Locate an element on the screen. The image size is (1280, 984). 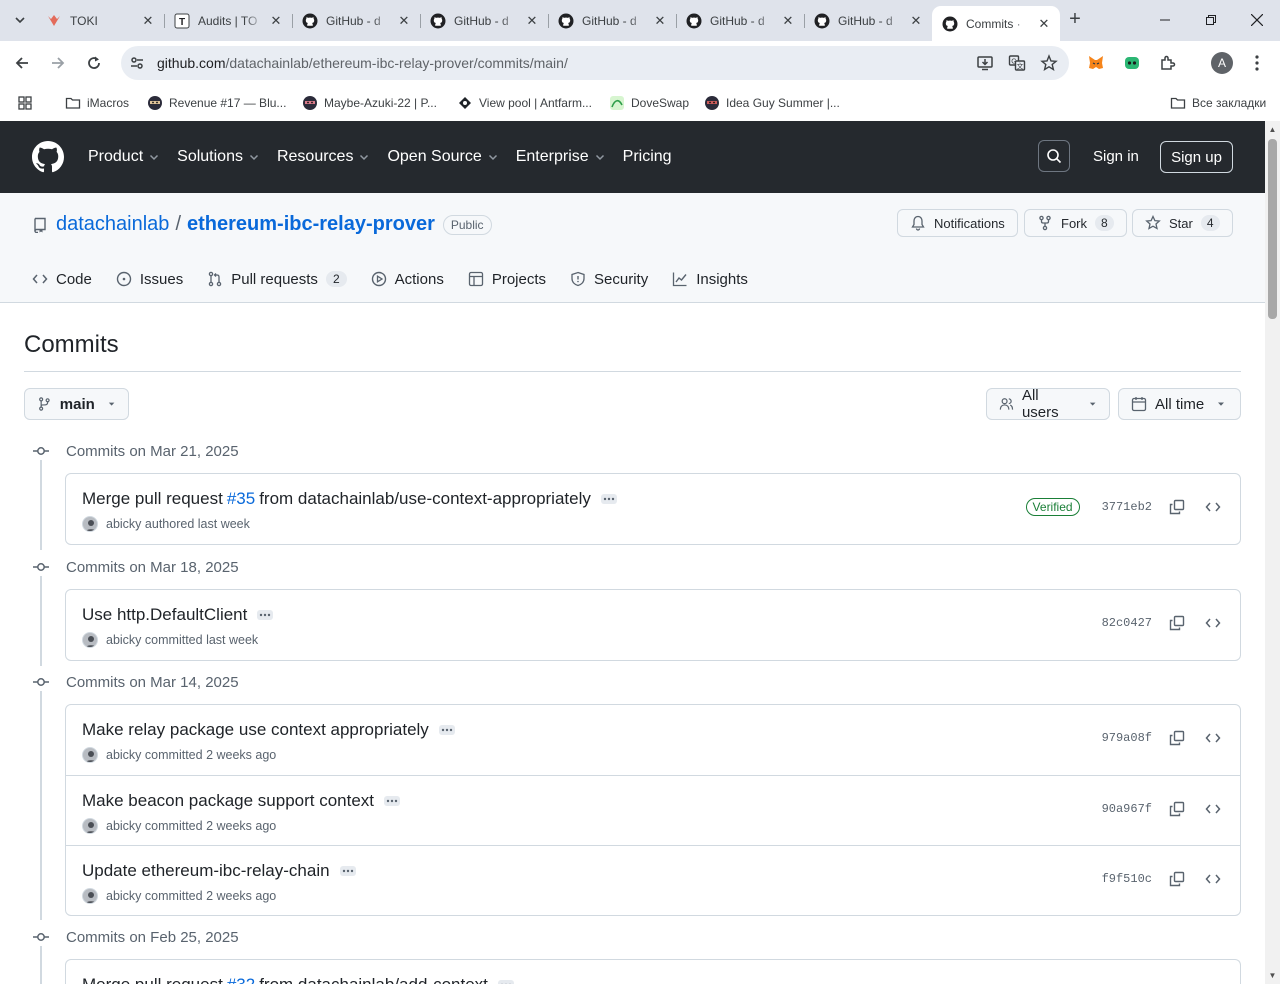
commit-sha-link: 3771eb2 is located at coordinates (1127, 507).